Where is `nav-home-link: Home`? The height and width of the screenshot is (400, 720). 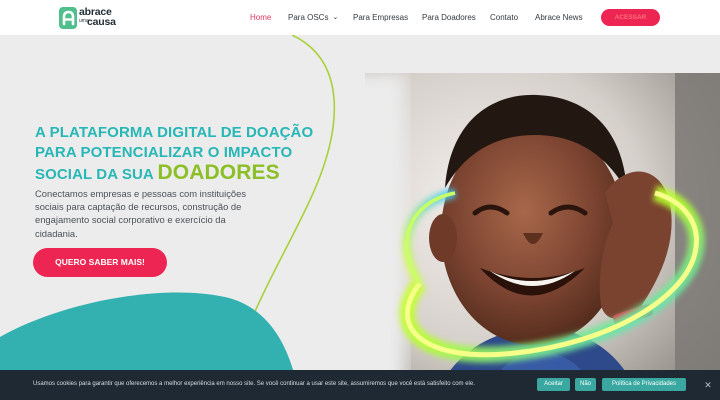 nav-home-link: Home is located at coordinates (260, 17).